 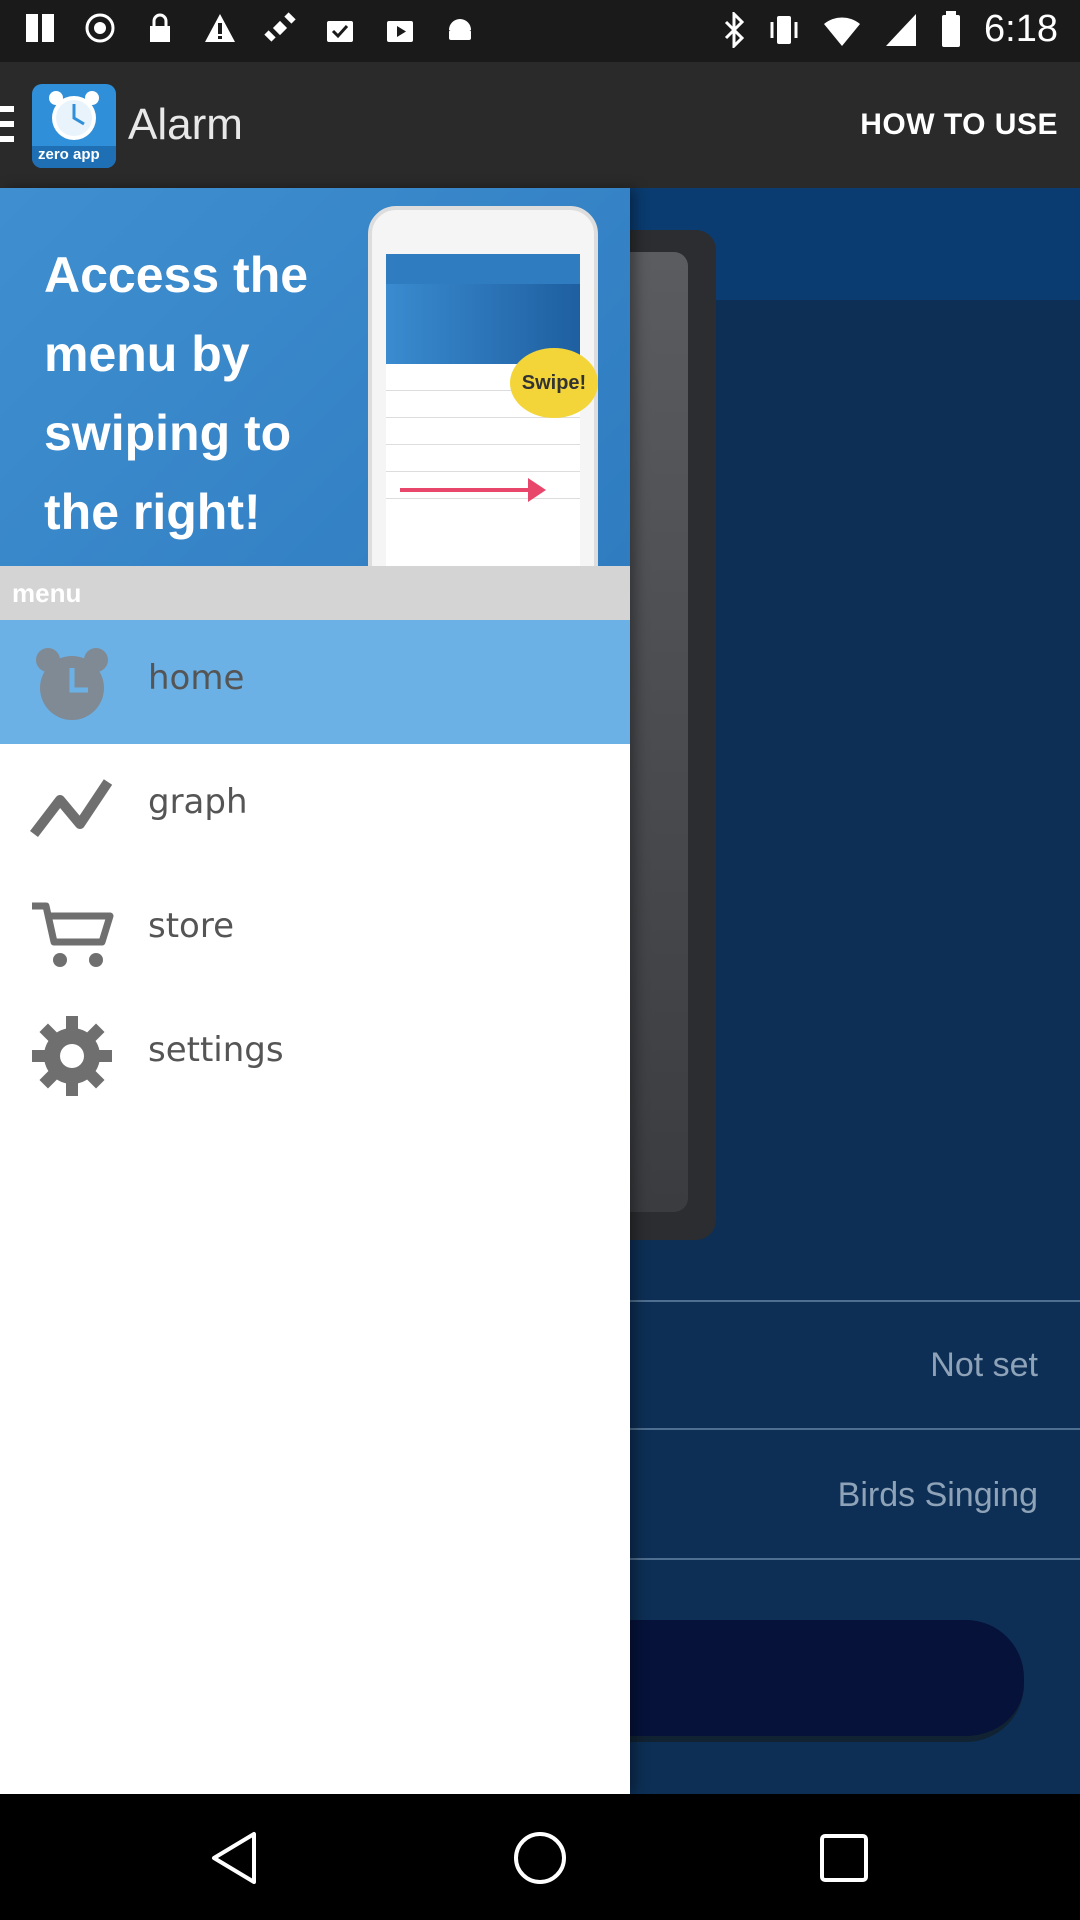 What do you see at coordinates (69, 154) in the screenshot?
I see `app-logo-text: zero app` at bounding box center [69, 154].